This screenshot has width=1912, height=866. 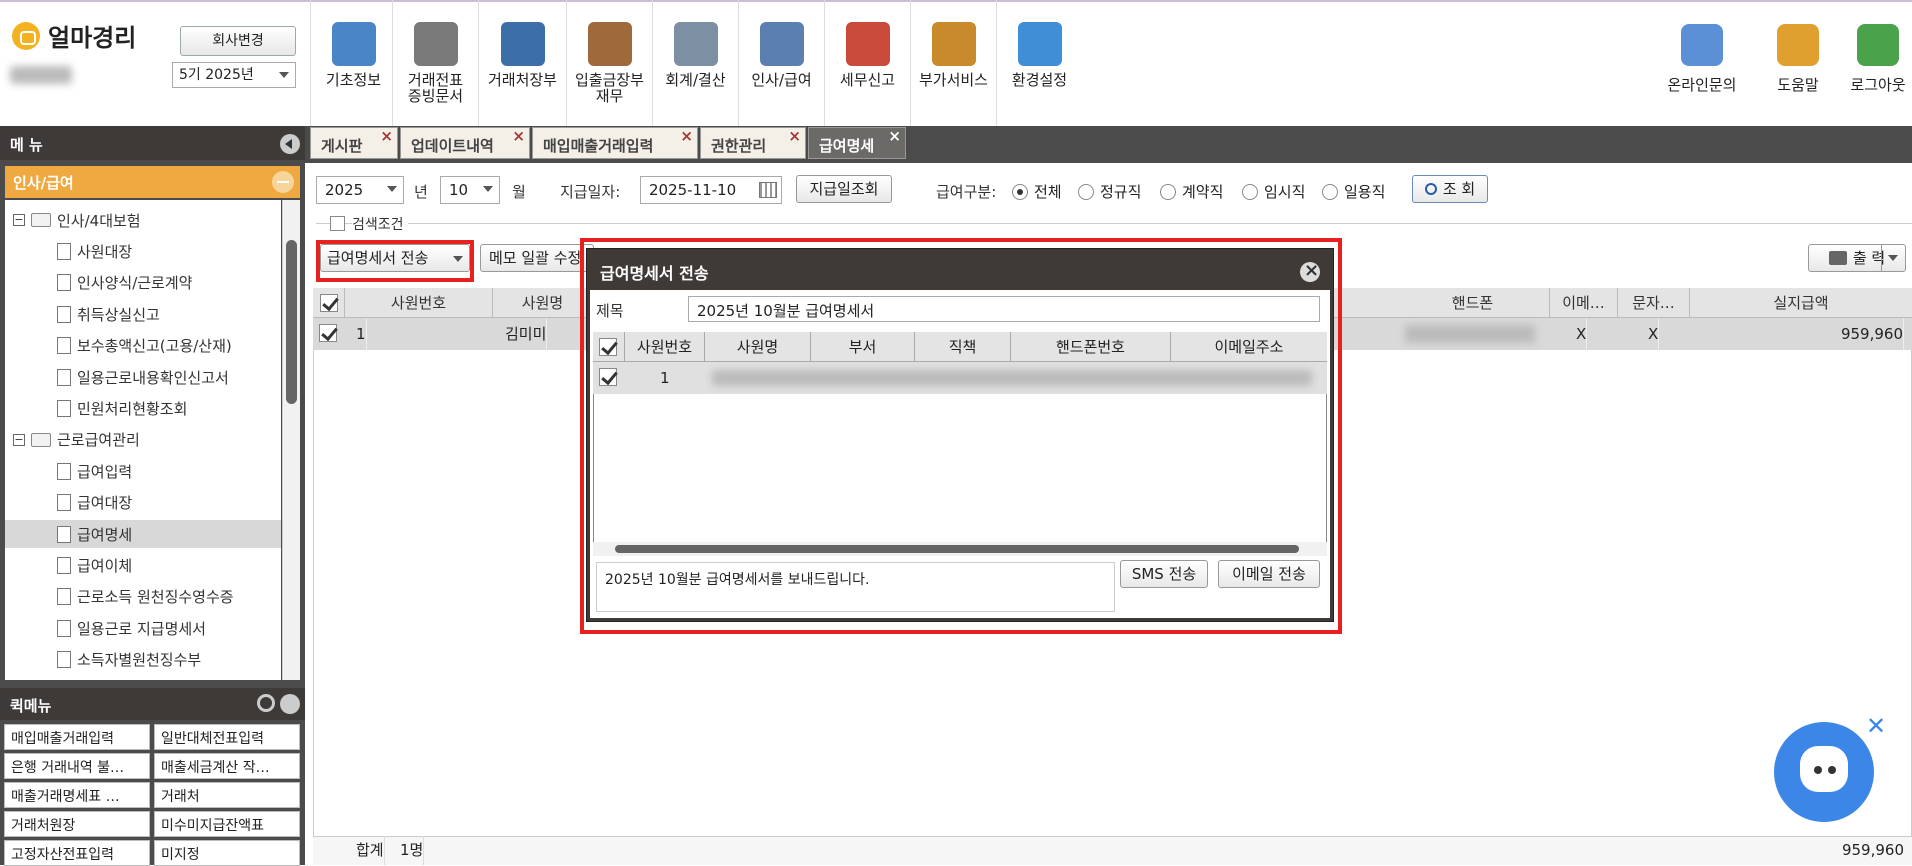 What do you see at coordinates (291, 440) in the screenshot?
I see `tree-scrollbar` at bounding box center [291, 440].